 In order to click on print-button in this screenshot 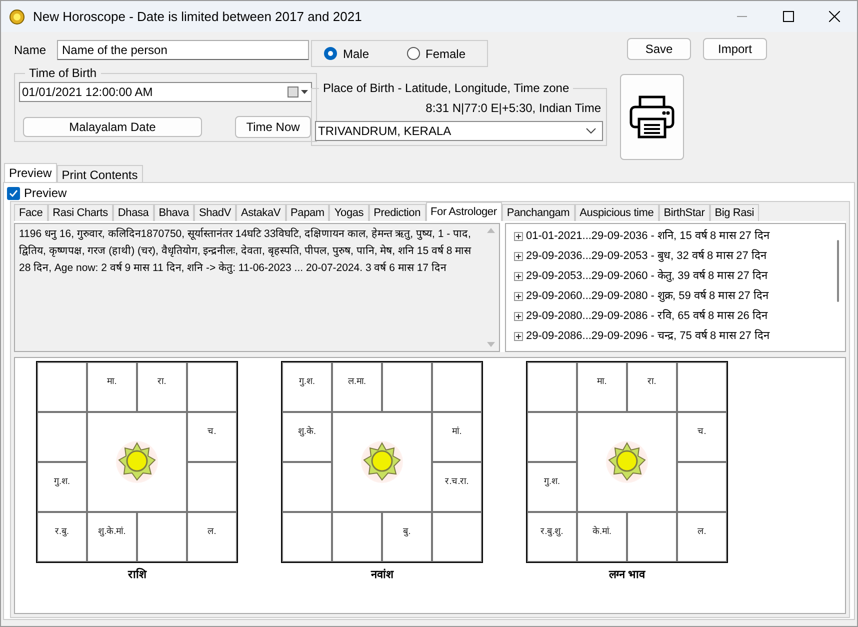, I will do `click(652, 117)`.